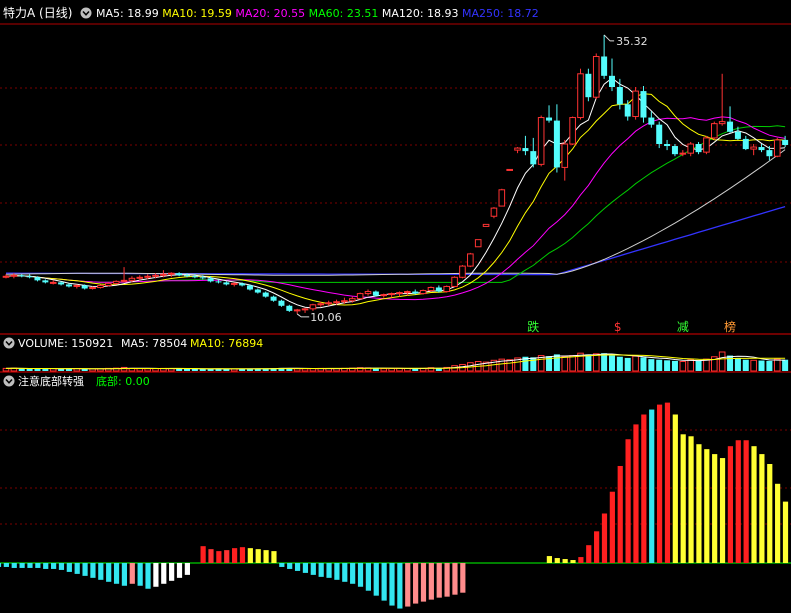  Describe the element at coordinates (9, 343) in the screenshot. I see `volume-collapse-icon` at that location.